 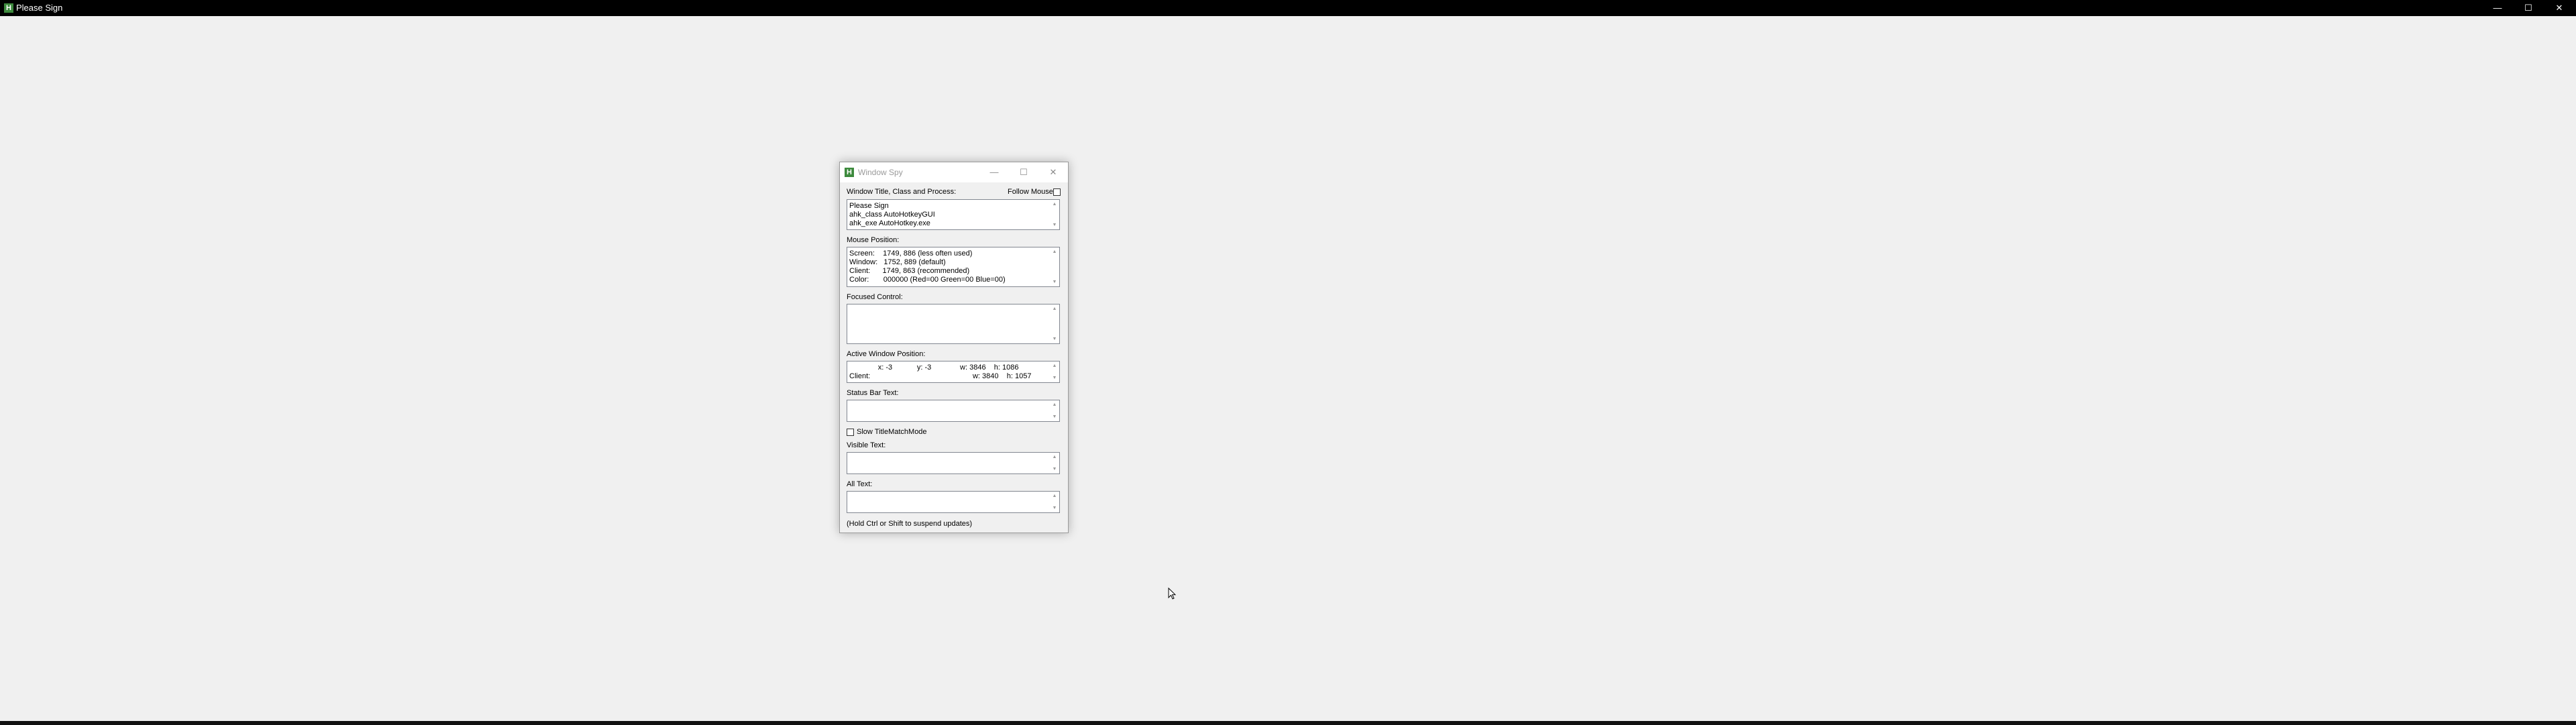 I want to click on autohotkey-spy-icon: H, so click(x=849, y=172).